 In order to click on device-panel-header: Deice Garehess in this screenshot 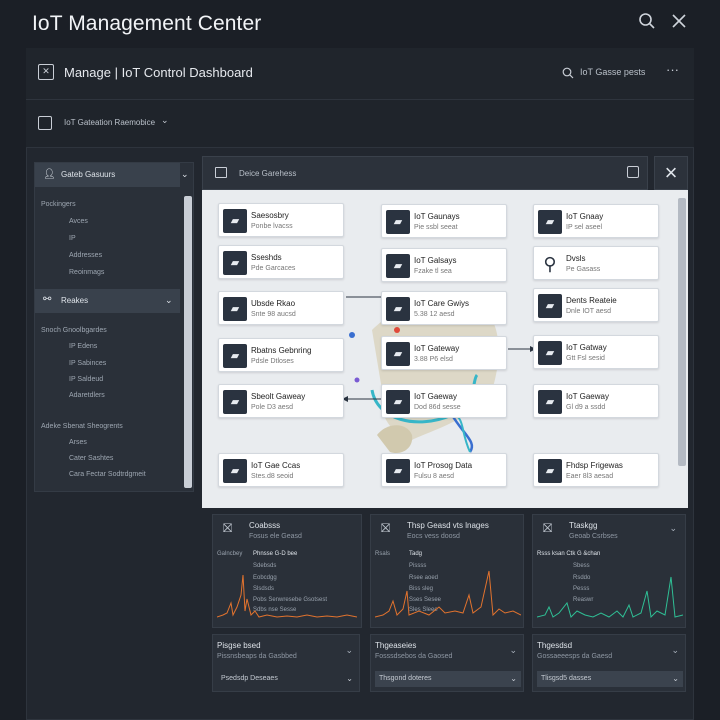, I will do `click(425, 173)`.